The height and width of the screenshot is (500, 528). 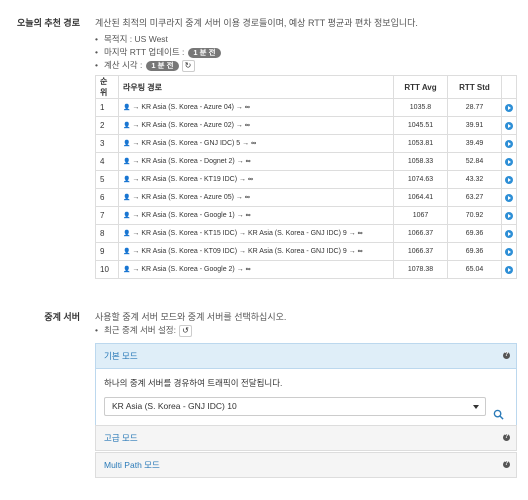 What do you see at coordinates (474, 197) in the screenshot?
I see `rtt-std-cell: 63.27` at bounding box center [474, 197].